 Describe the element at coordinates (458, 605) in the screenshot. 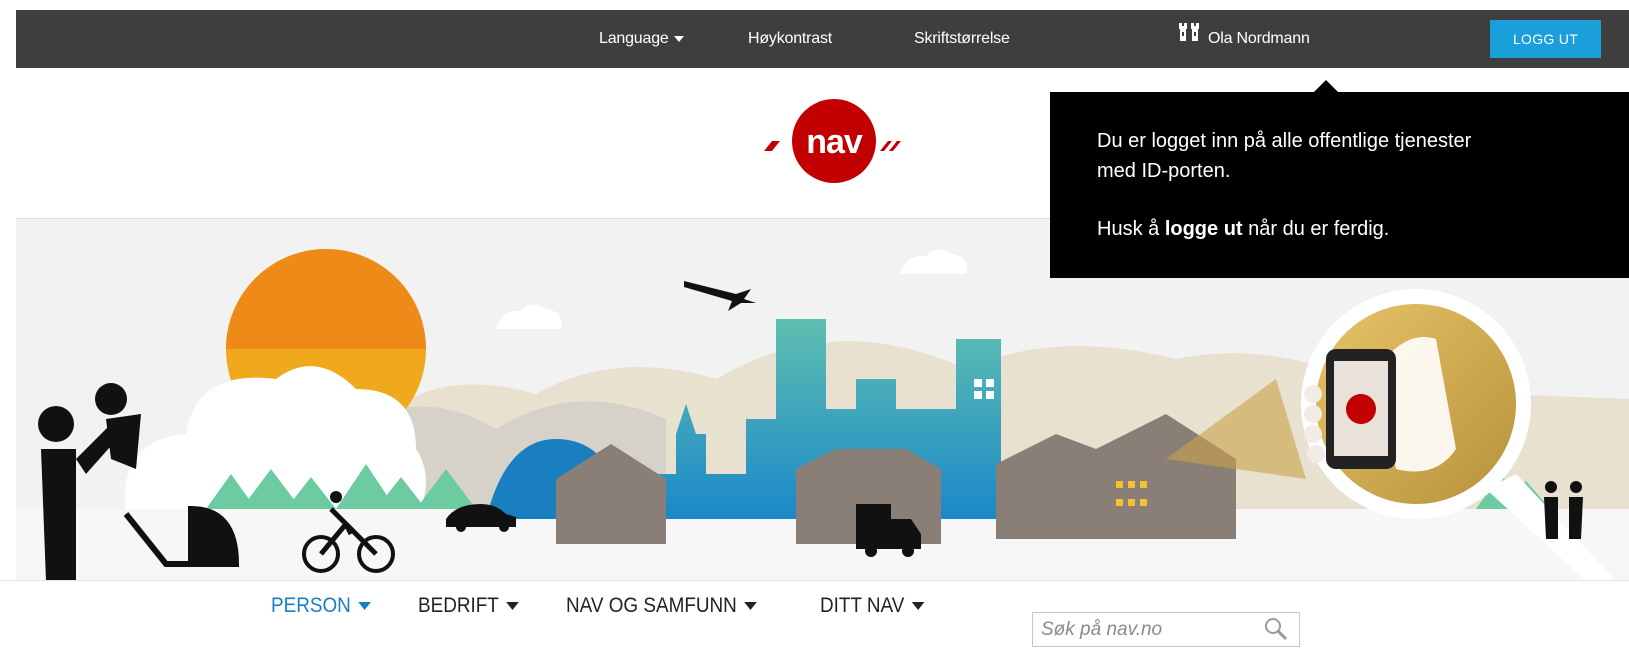

I see `nav-item-label: BEDRIFT` at that location.